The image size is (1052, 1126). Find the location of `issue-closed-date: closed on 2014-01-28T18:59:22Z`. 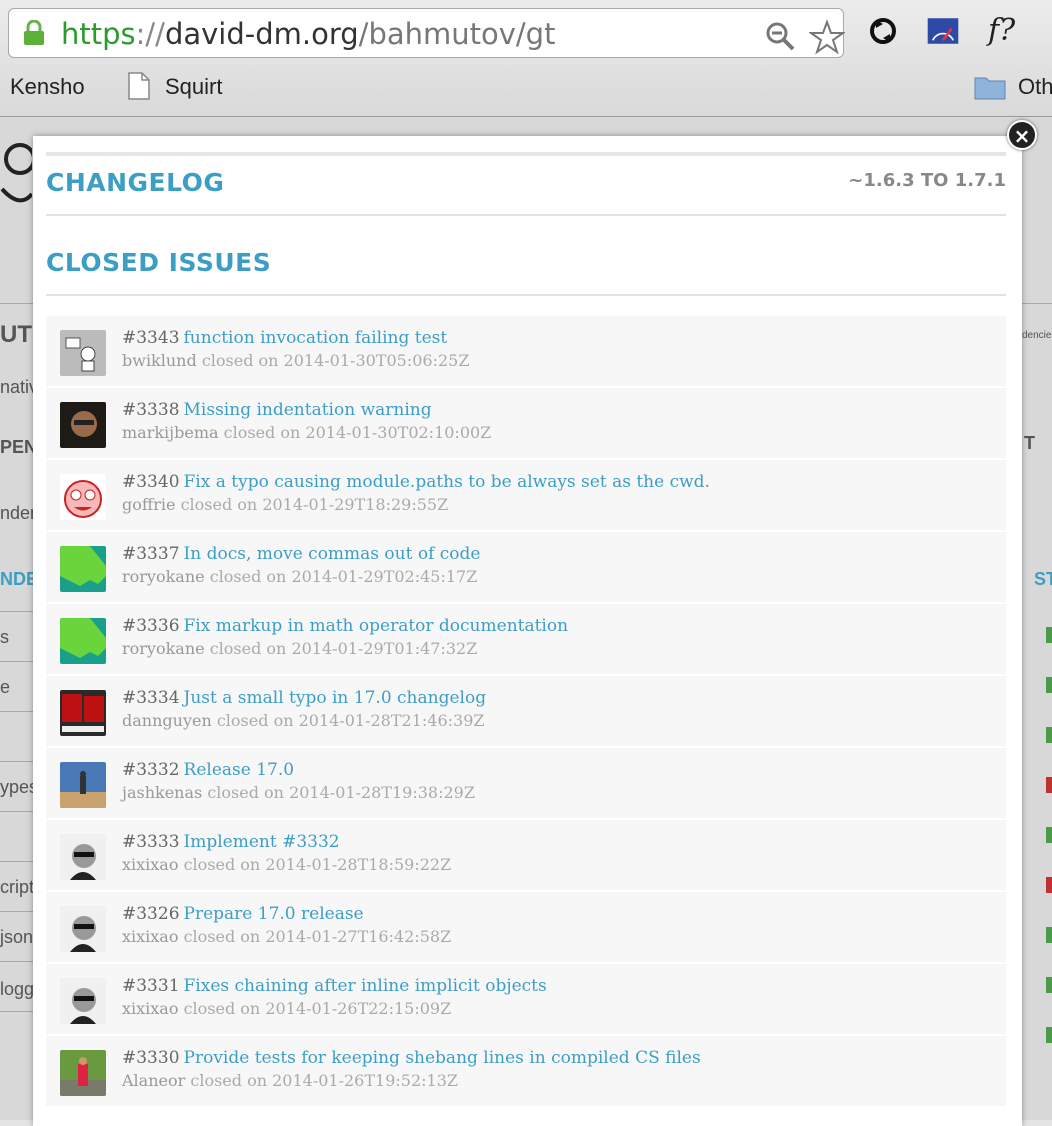

issue-closed-date: closed on 2014-01-28T18:59:22Z is located at coordinates (317, 864).